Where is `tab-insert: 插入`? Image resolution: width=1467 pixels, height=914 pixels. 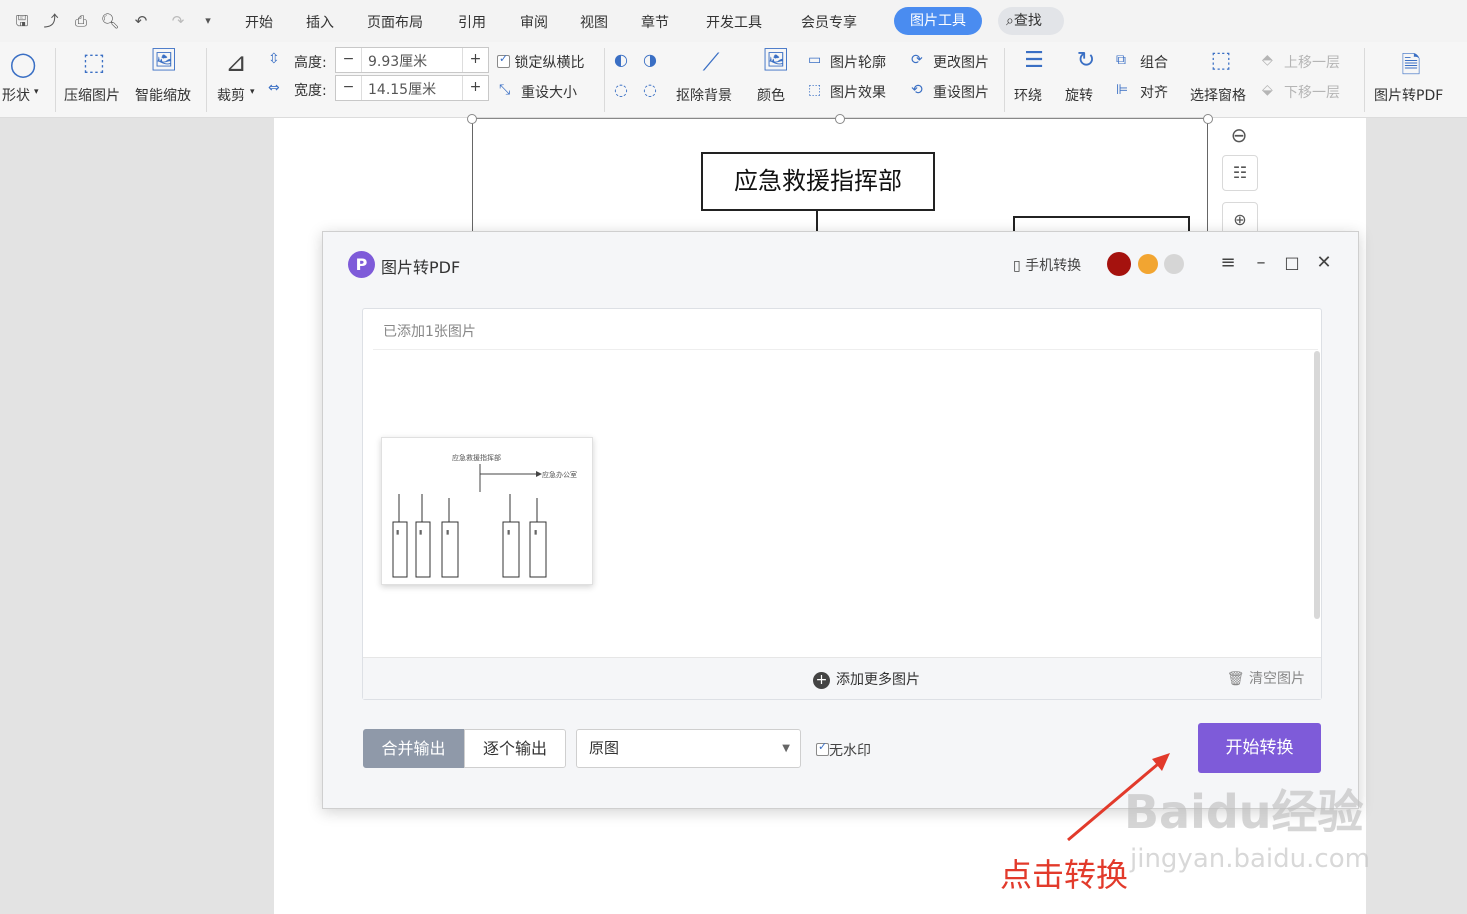 tab-insert: 插入 is located at coordinates (320, 22).